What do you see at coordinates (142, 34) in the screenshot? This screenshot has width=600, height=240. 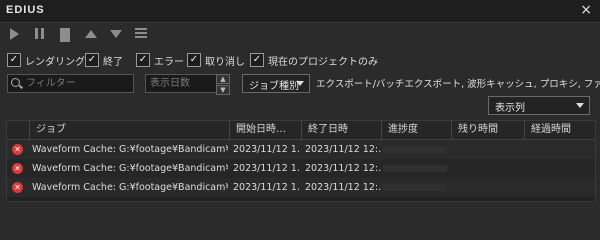 I see `list-icon` at bounding box center [142, 34].